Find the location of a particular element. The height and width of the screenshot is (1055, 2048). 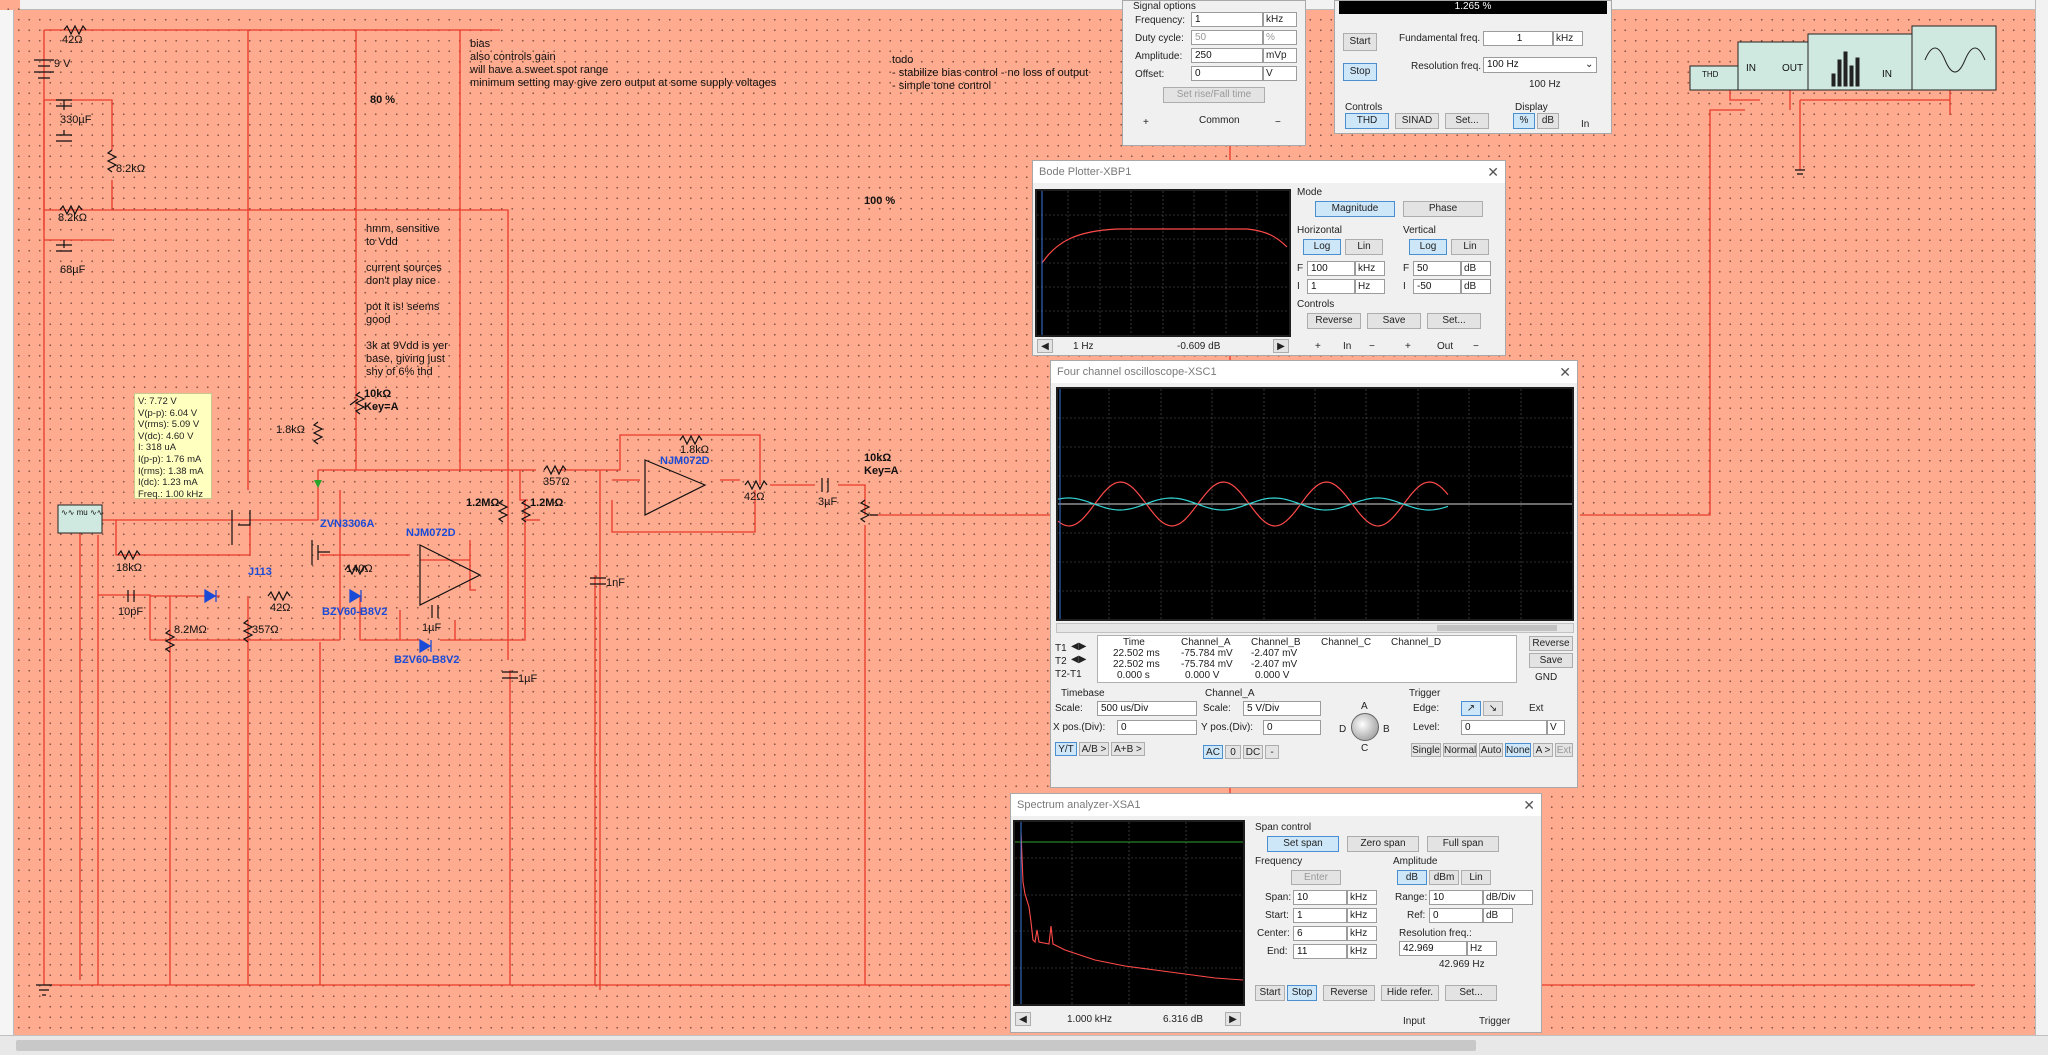

xpos-input: 0 is located at coordinates (1157, 727).